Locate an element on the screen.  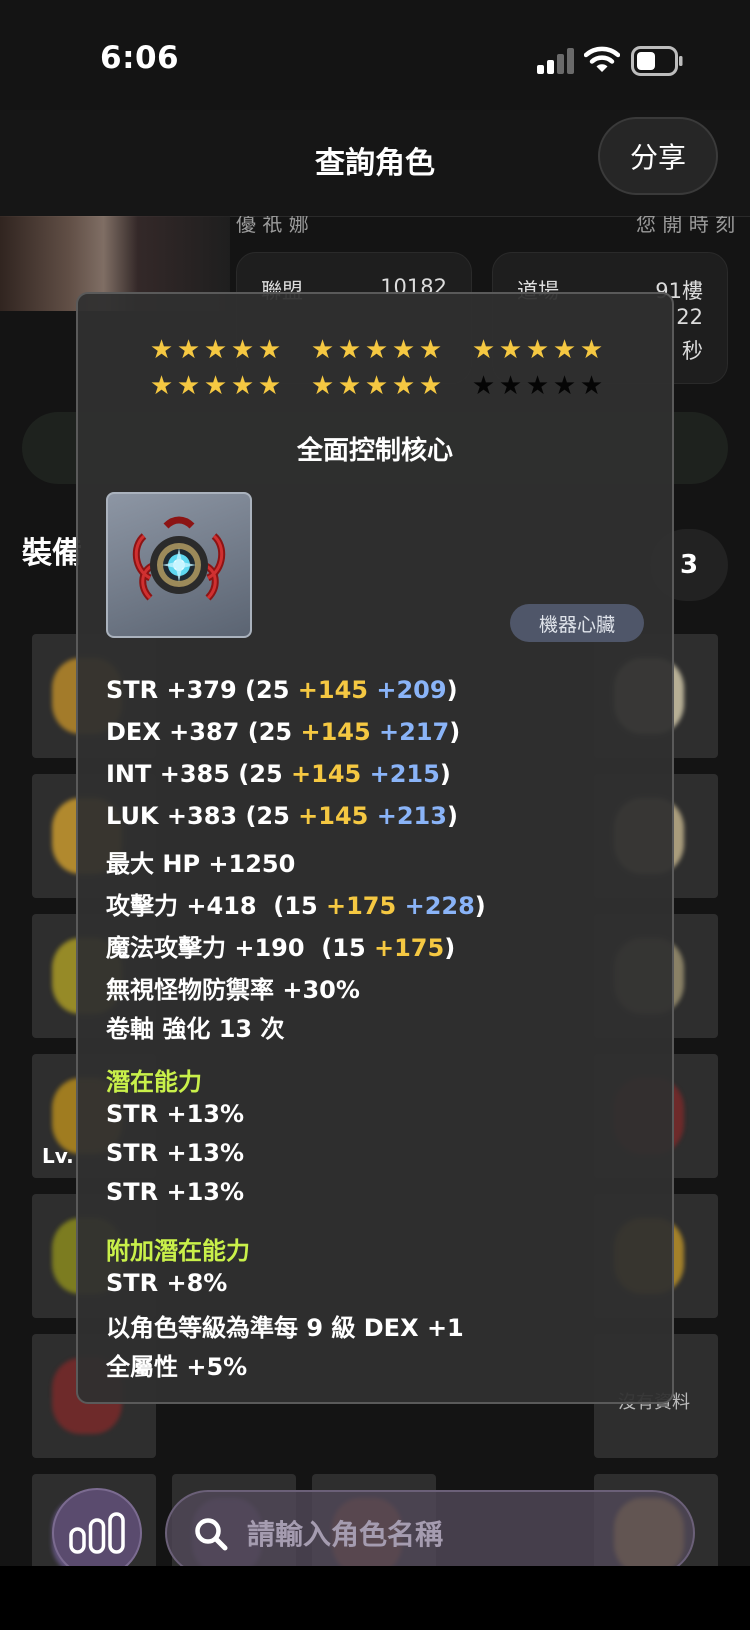
stat-attack: 攻擊力 +418 (15 +175 +228) is located at coordinates (296, 906).